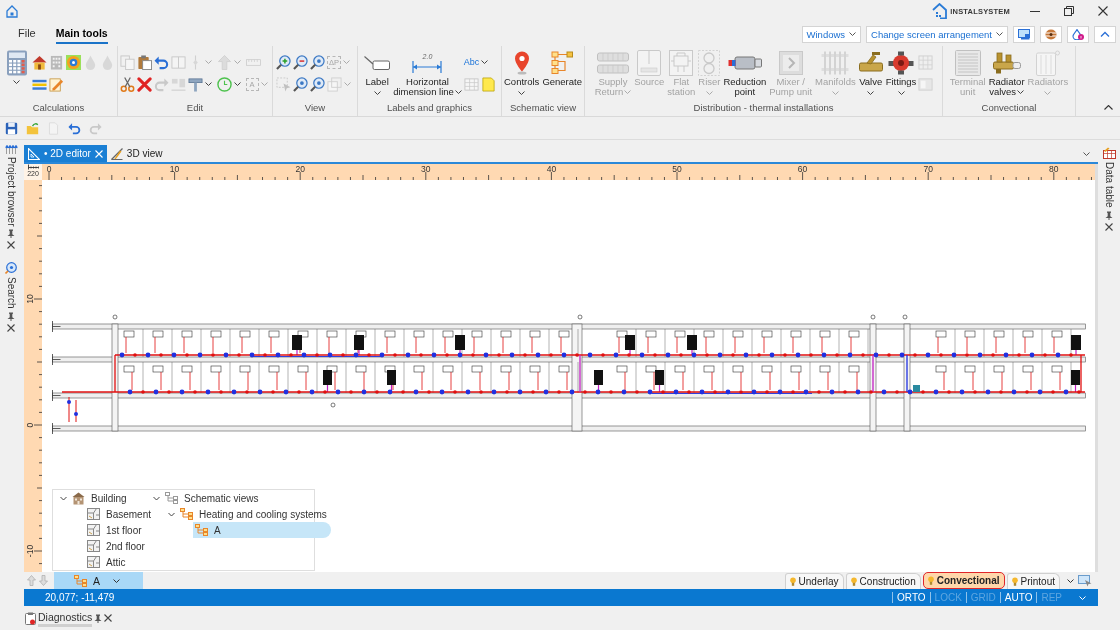  Describe the element at coordinates (1024, 34) in the screenshot. I see `monitor-icon` at that location.